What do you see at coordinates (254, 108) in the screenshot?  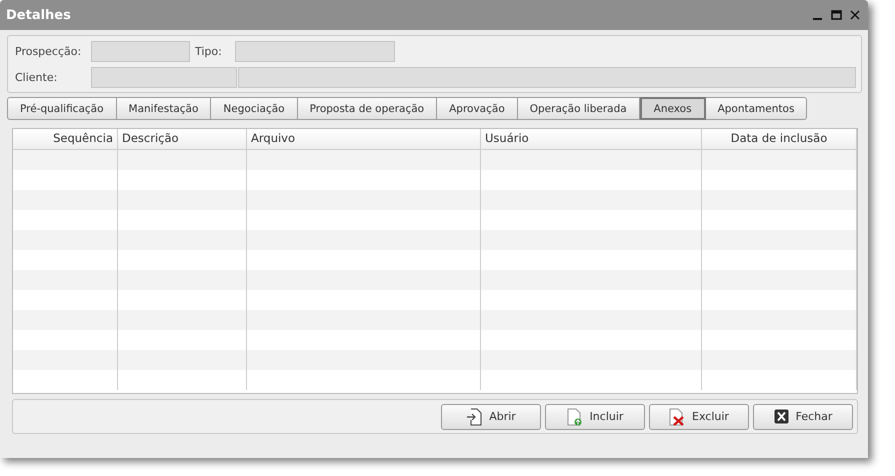 I see `tab: Negociação` at bounding box center [254, 108].